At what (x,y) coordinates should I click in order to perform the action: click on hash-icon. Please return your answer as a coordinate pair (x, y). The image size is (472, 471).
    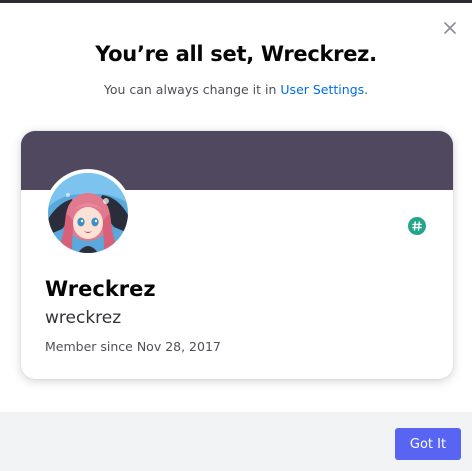
    Looking at the image, I should click on (417, 226).